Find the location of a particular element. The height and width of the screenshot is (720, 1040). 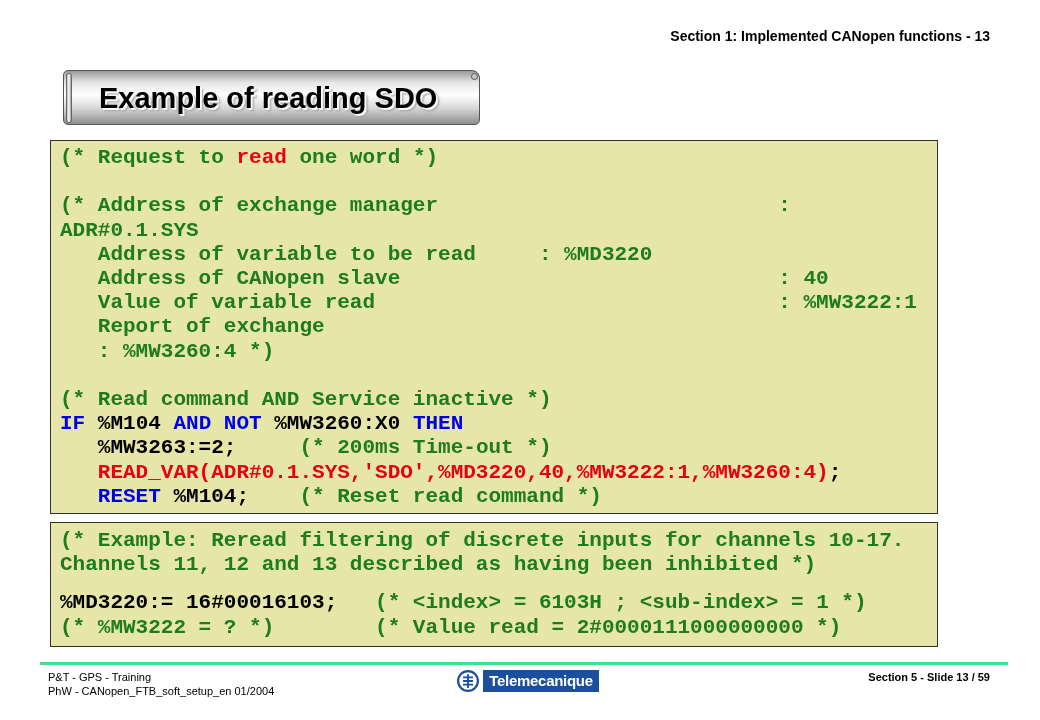

code-line: %MW3263:=2; (* 200ms Time-out *) is located at coordinates (324, 448).